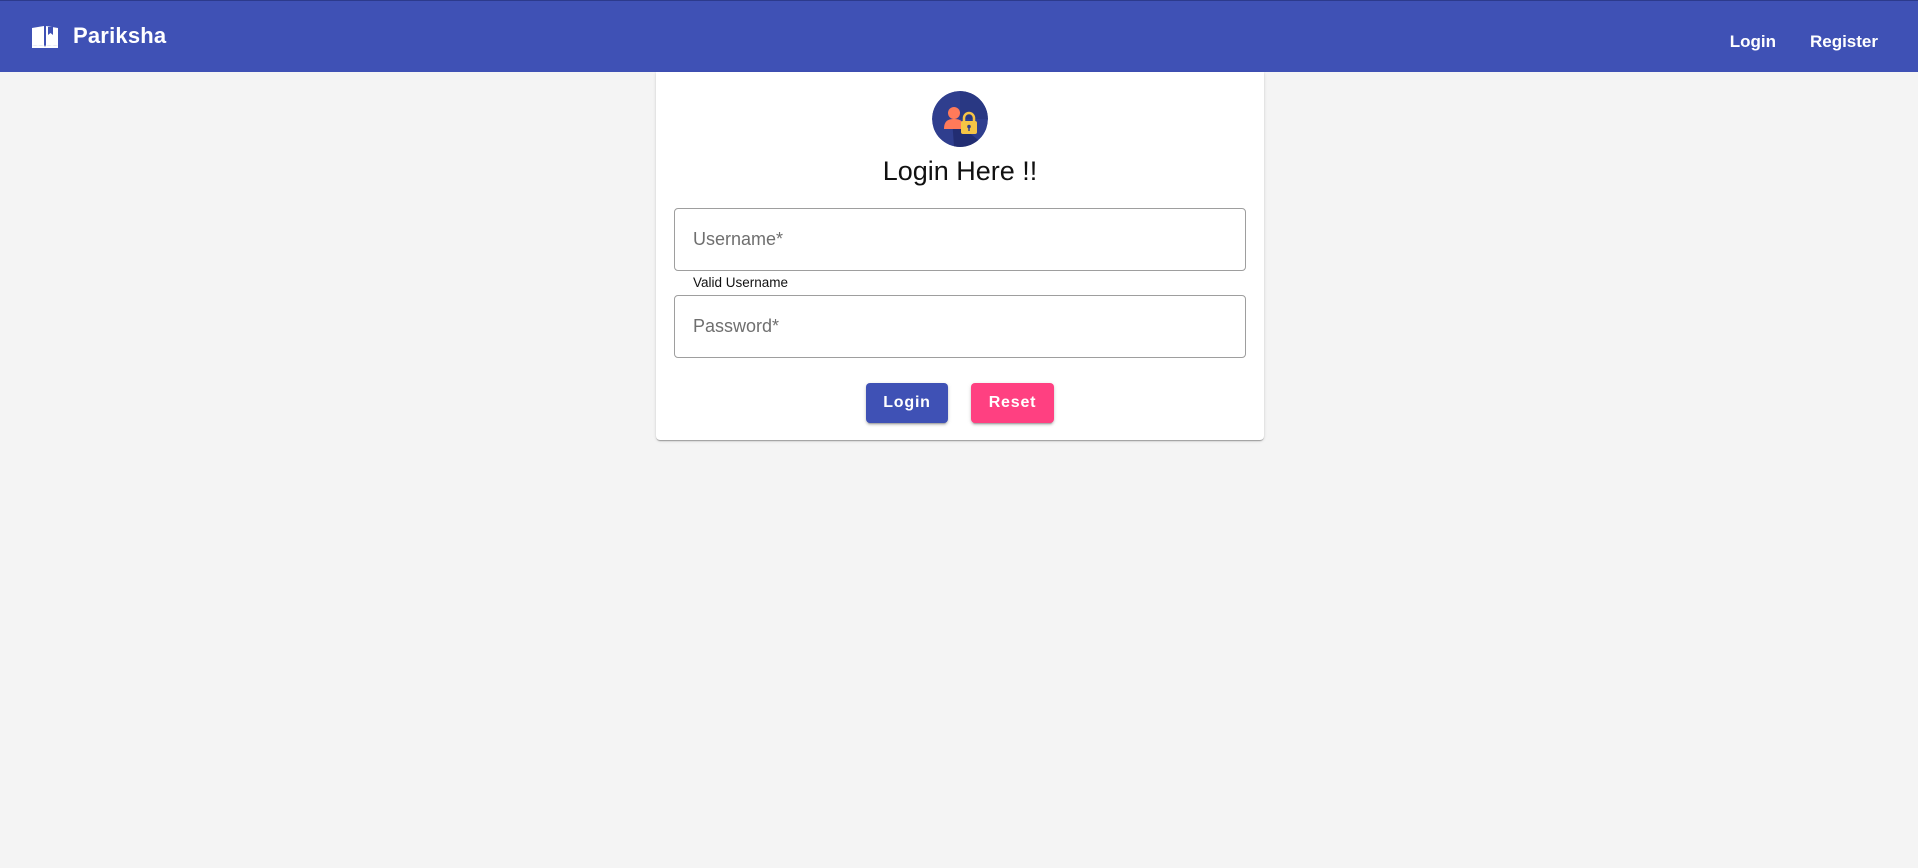  Describe the element at coordinates (960, 171) in the screenshot. I see `page-title: Login Here !!` at that location.